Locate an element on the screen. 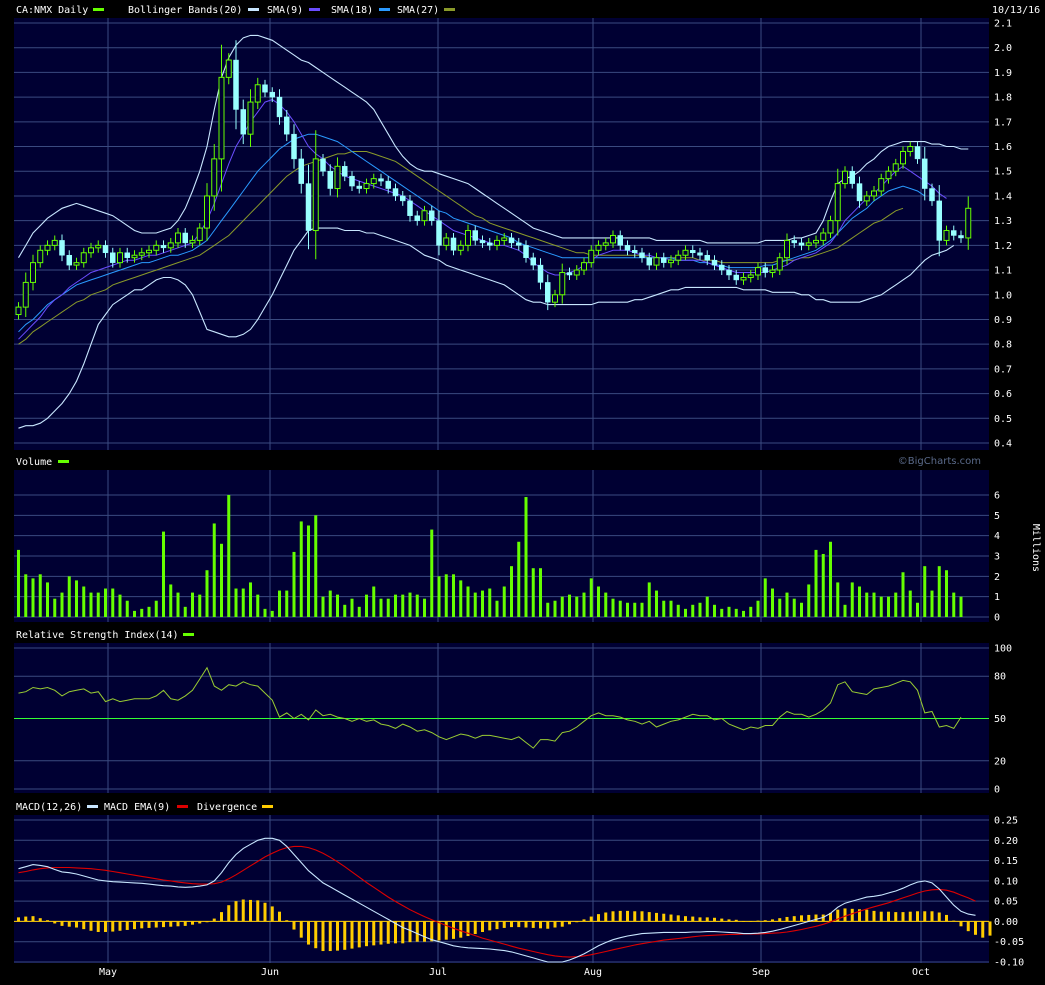  rsi-tick-label: 20 is located at coordinates (1000, 761).